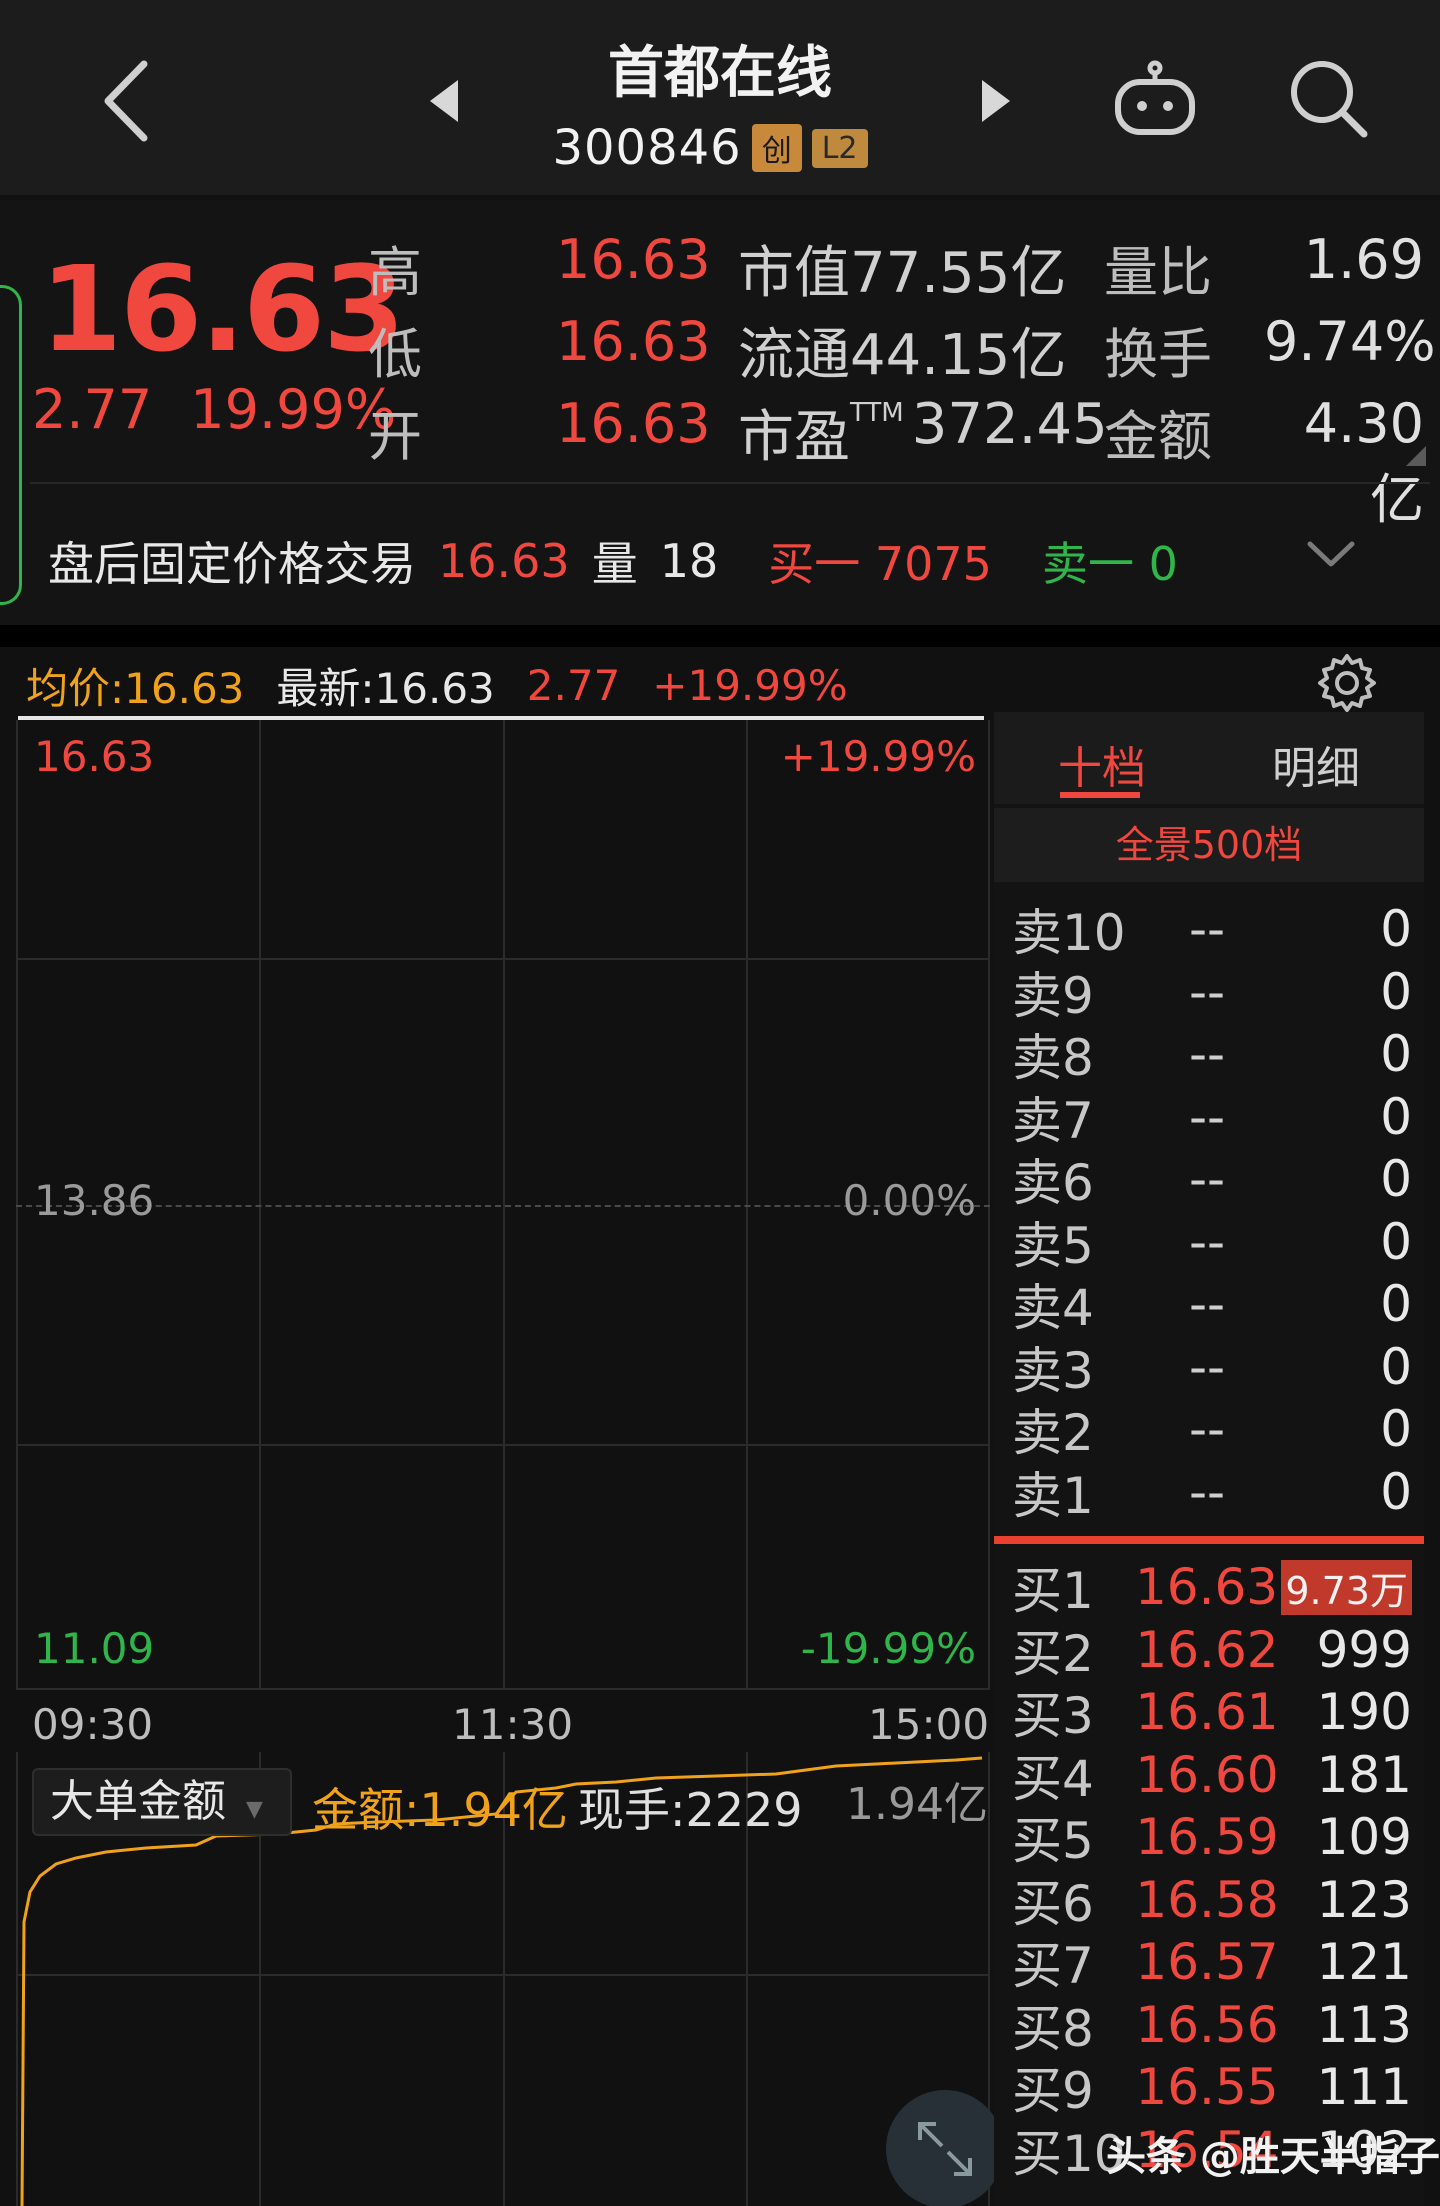 This screenshot has width=1440, height=2206. I want to click on buy-level-volume: 181, so click(1364, 1774).